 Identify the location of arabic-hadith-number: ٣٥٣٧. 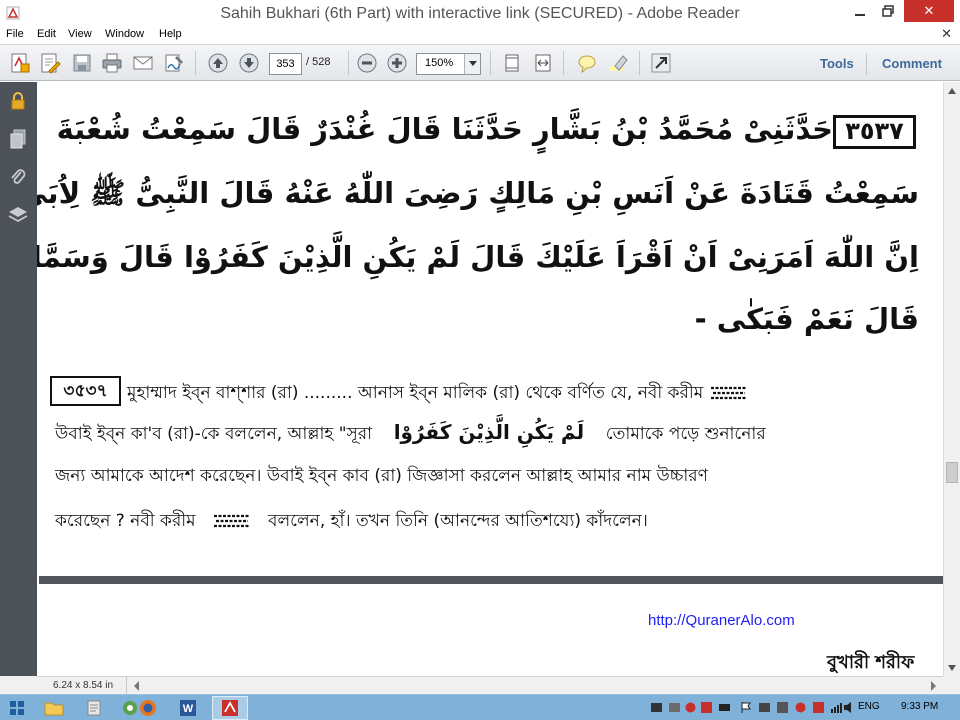
(874, 132).